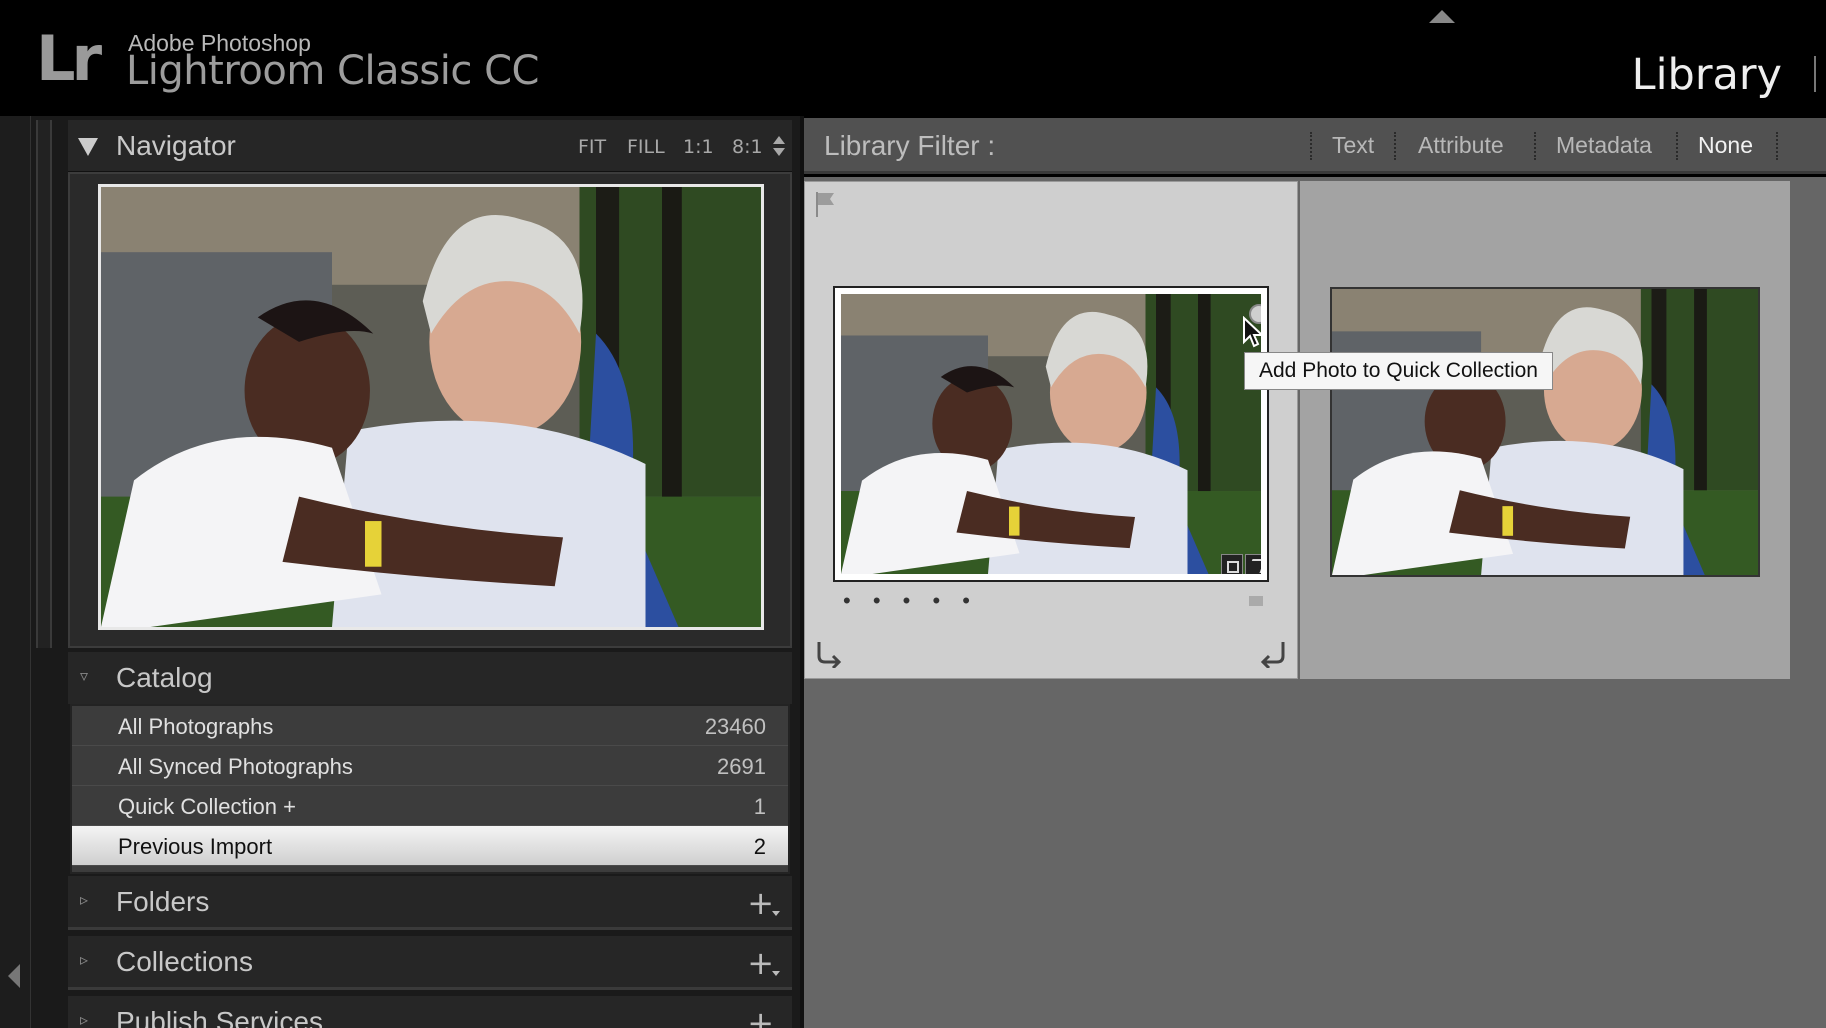  I want to click on catalog-item-count: 2, so click(759, 846).